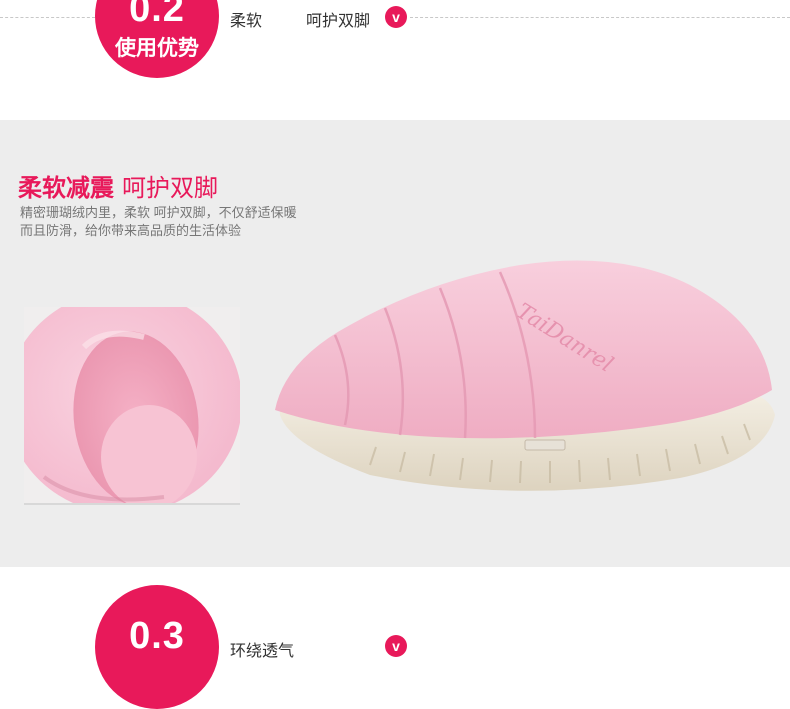 This screenshot has width=790, height=709. What do you see at coordinates (338, 21) in the screenshot?
I see `header-keyword-2: 呵护双脚` at bounding box center [338, 21].